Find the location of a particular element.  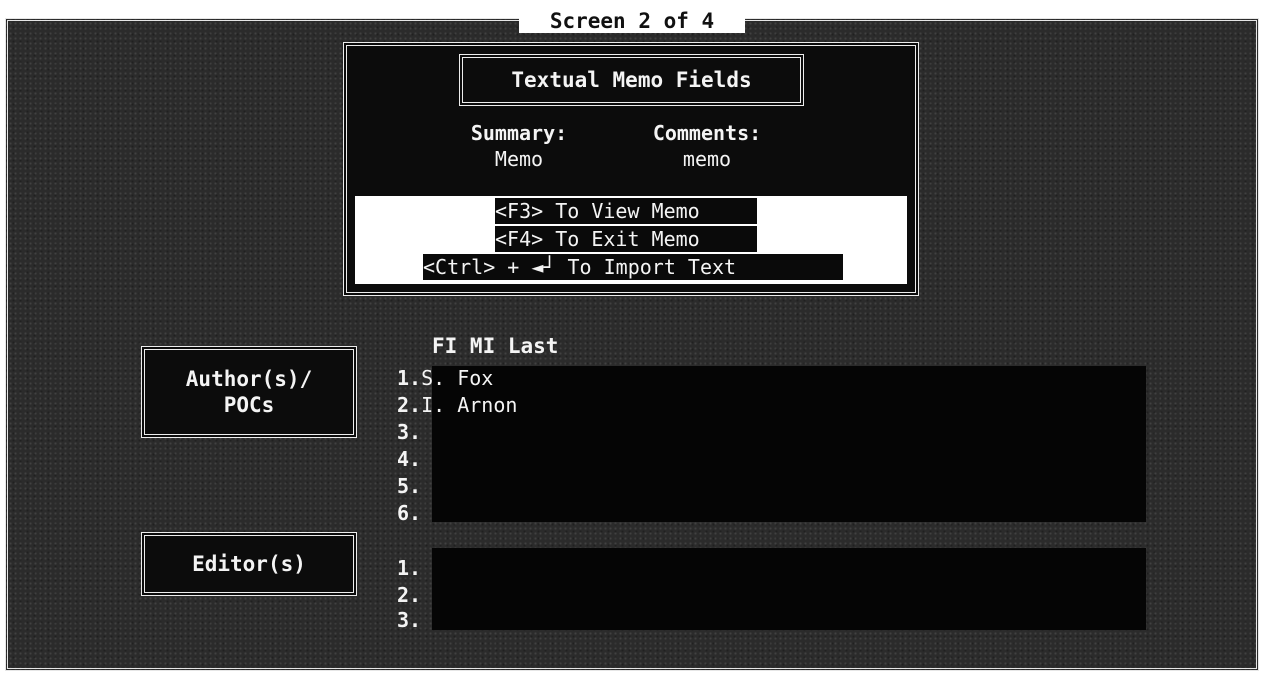

key-help-import-text: <Ctrl> + ◄┘ To Import Text is located at coordinates (633, 267).